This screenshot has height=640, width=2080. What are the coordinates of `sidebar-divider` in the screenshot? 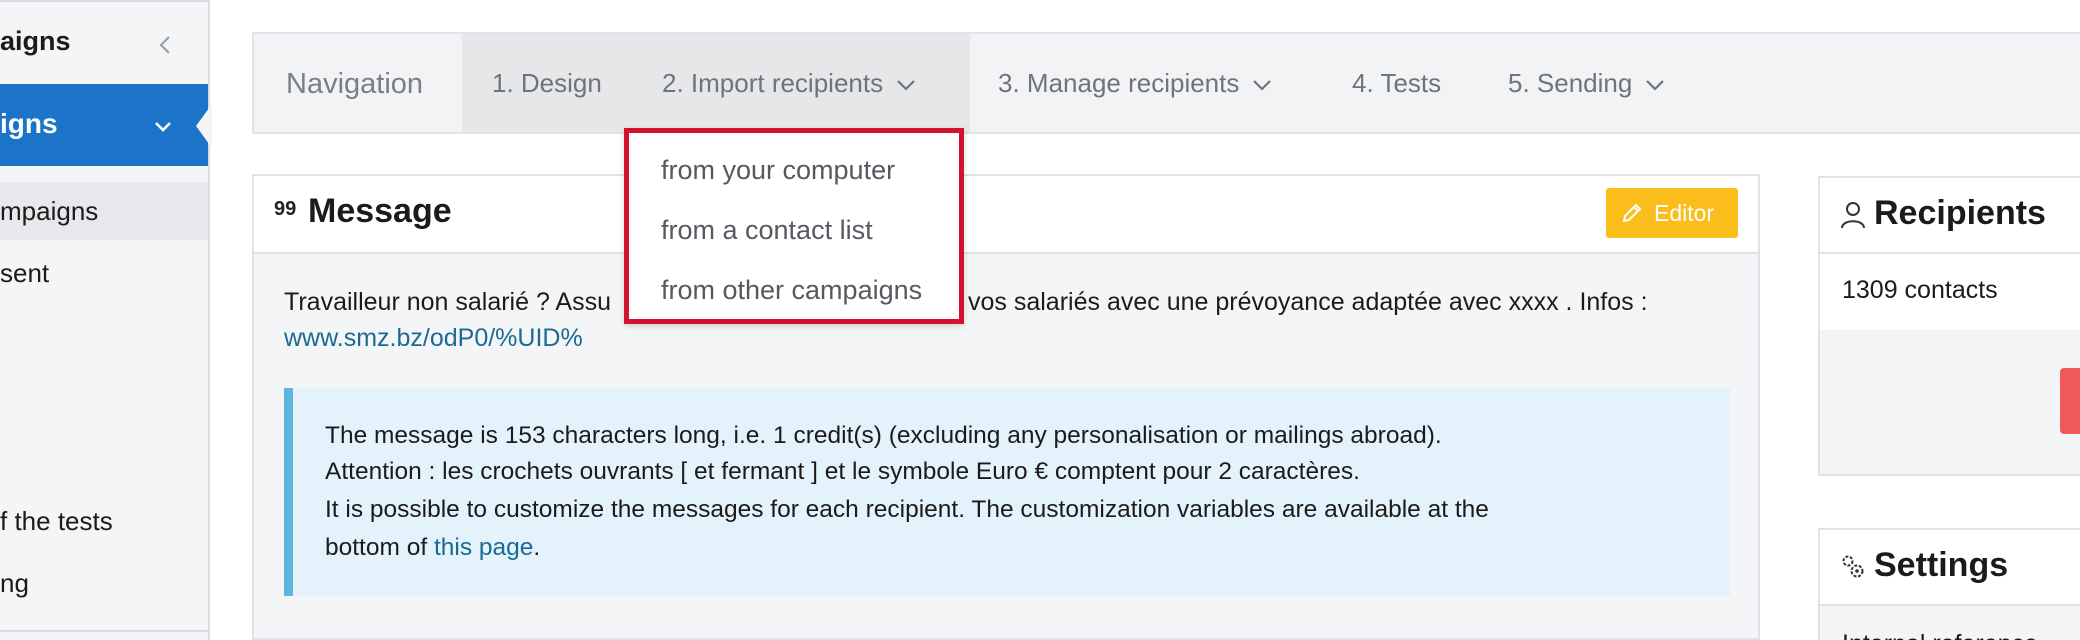 It's located at (104, 631).